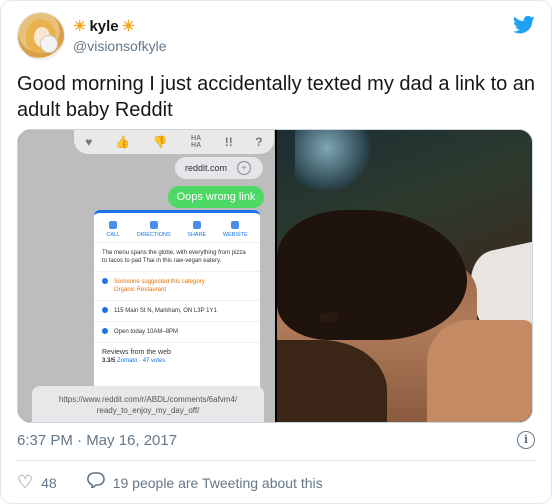 The width and height of the screenshot is (552, 504). Describe the element at coordinates (122, 142) in the screenshot. I see `thumbs-up-reaction-icon: 👍` at that location.